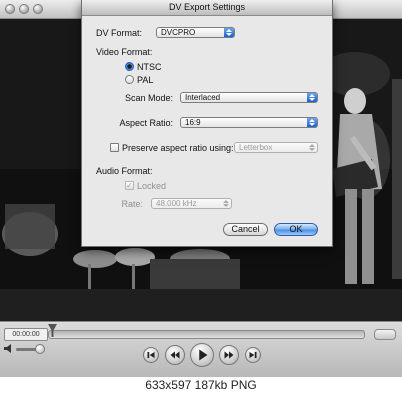  I want to click on preserve-aspect-checkbox, so click(114, 147).